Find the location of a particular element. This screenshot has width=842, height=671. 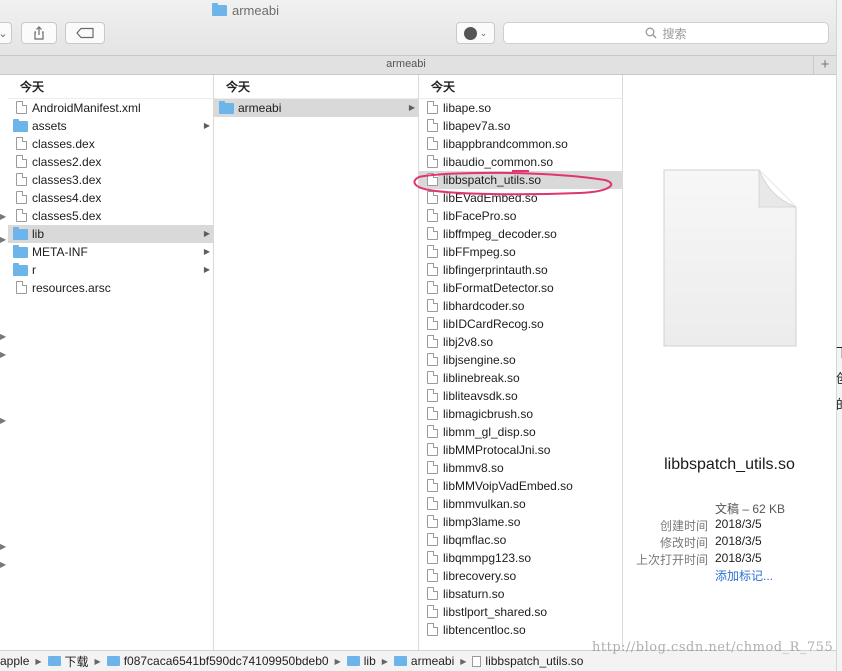

file-item: libfingerprintauth.so is located at coordinates (520, 270).